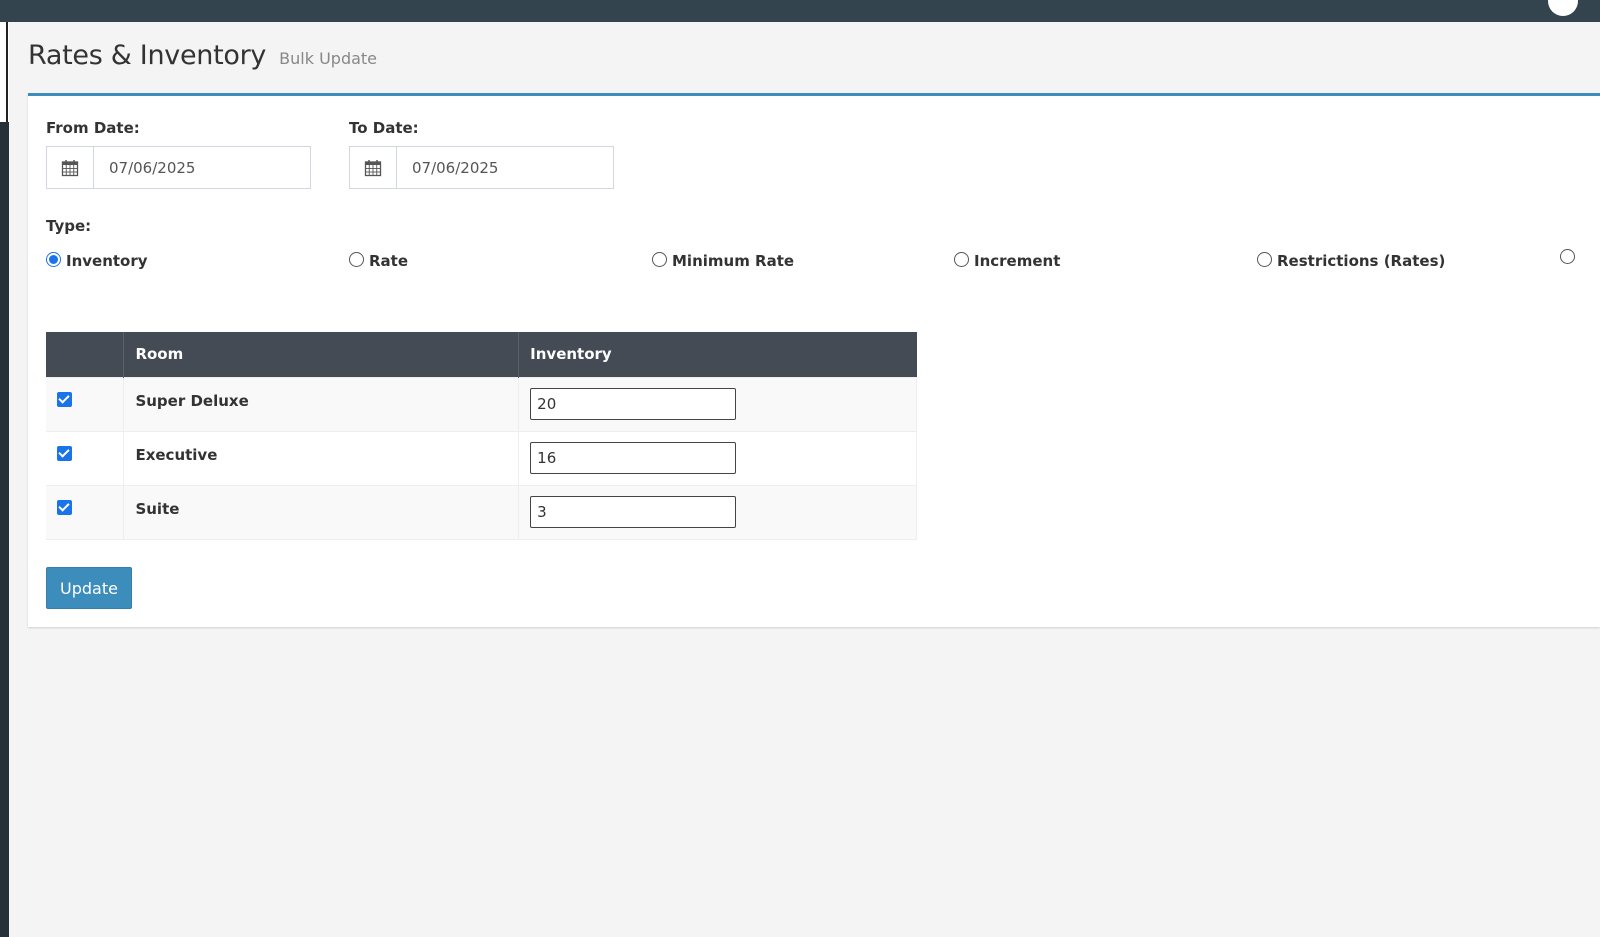 This screenshot has width=1600, height=937. What do you see at coordinates (107, 261) in the screenshot?
I see `radio-inventory-label: Inventory` at bounding box center [107, 261].